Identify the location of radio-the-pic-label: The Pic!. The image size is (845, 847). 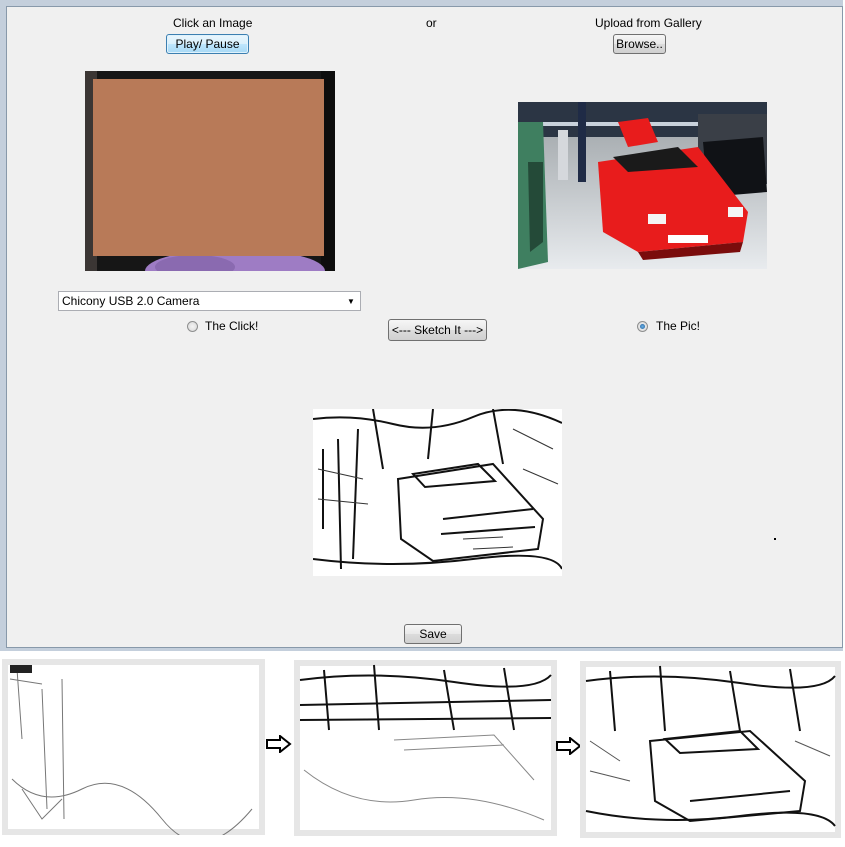
(678, 326).